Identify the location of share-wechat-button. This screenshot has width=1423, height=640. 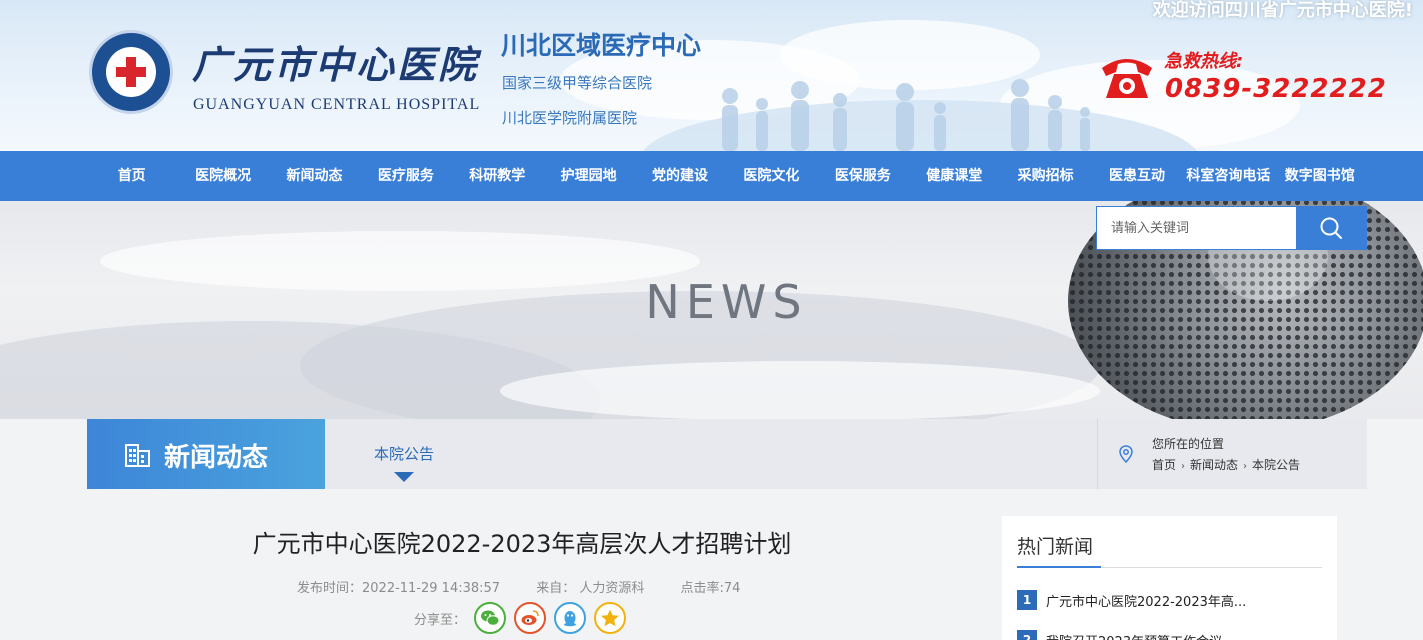
(490, 618).